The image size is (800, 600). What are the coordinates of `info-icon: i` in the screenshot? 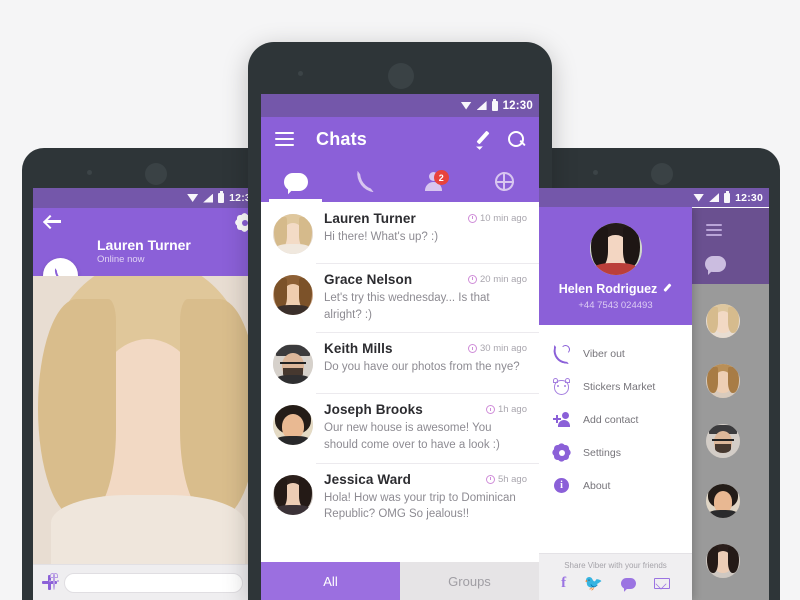 It's located at (561, 485).